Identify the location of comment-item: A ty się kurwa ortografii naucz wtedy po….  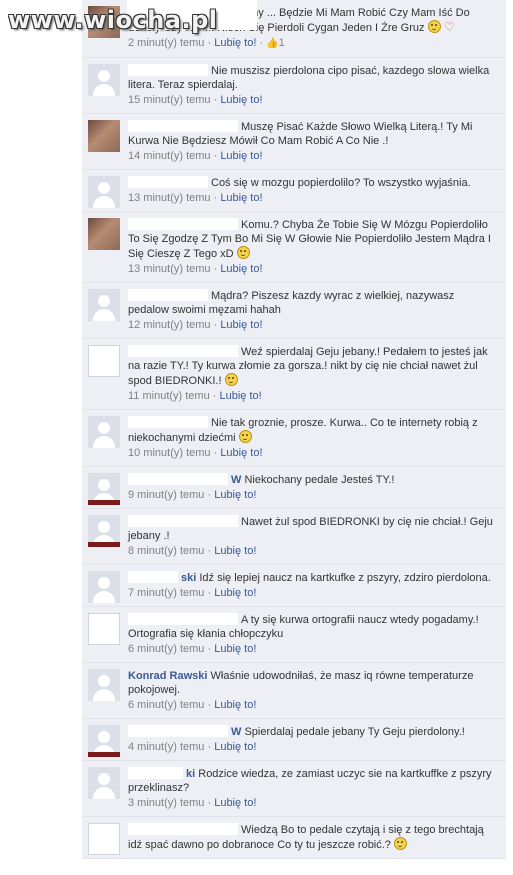
(294, 635).